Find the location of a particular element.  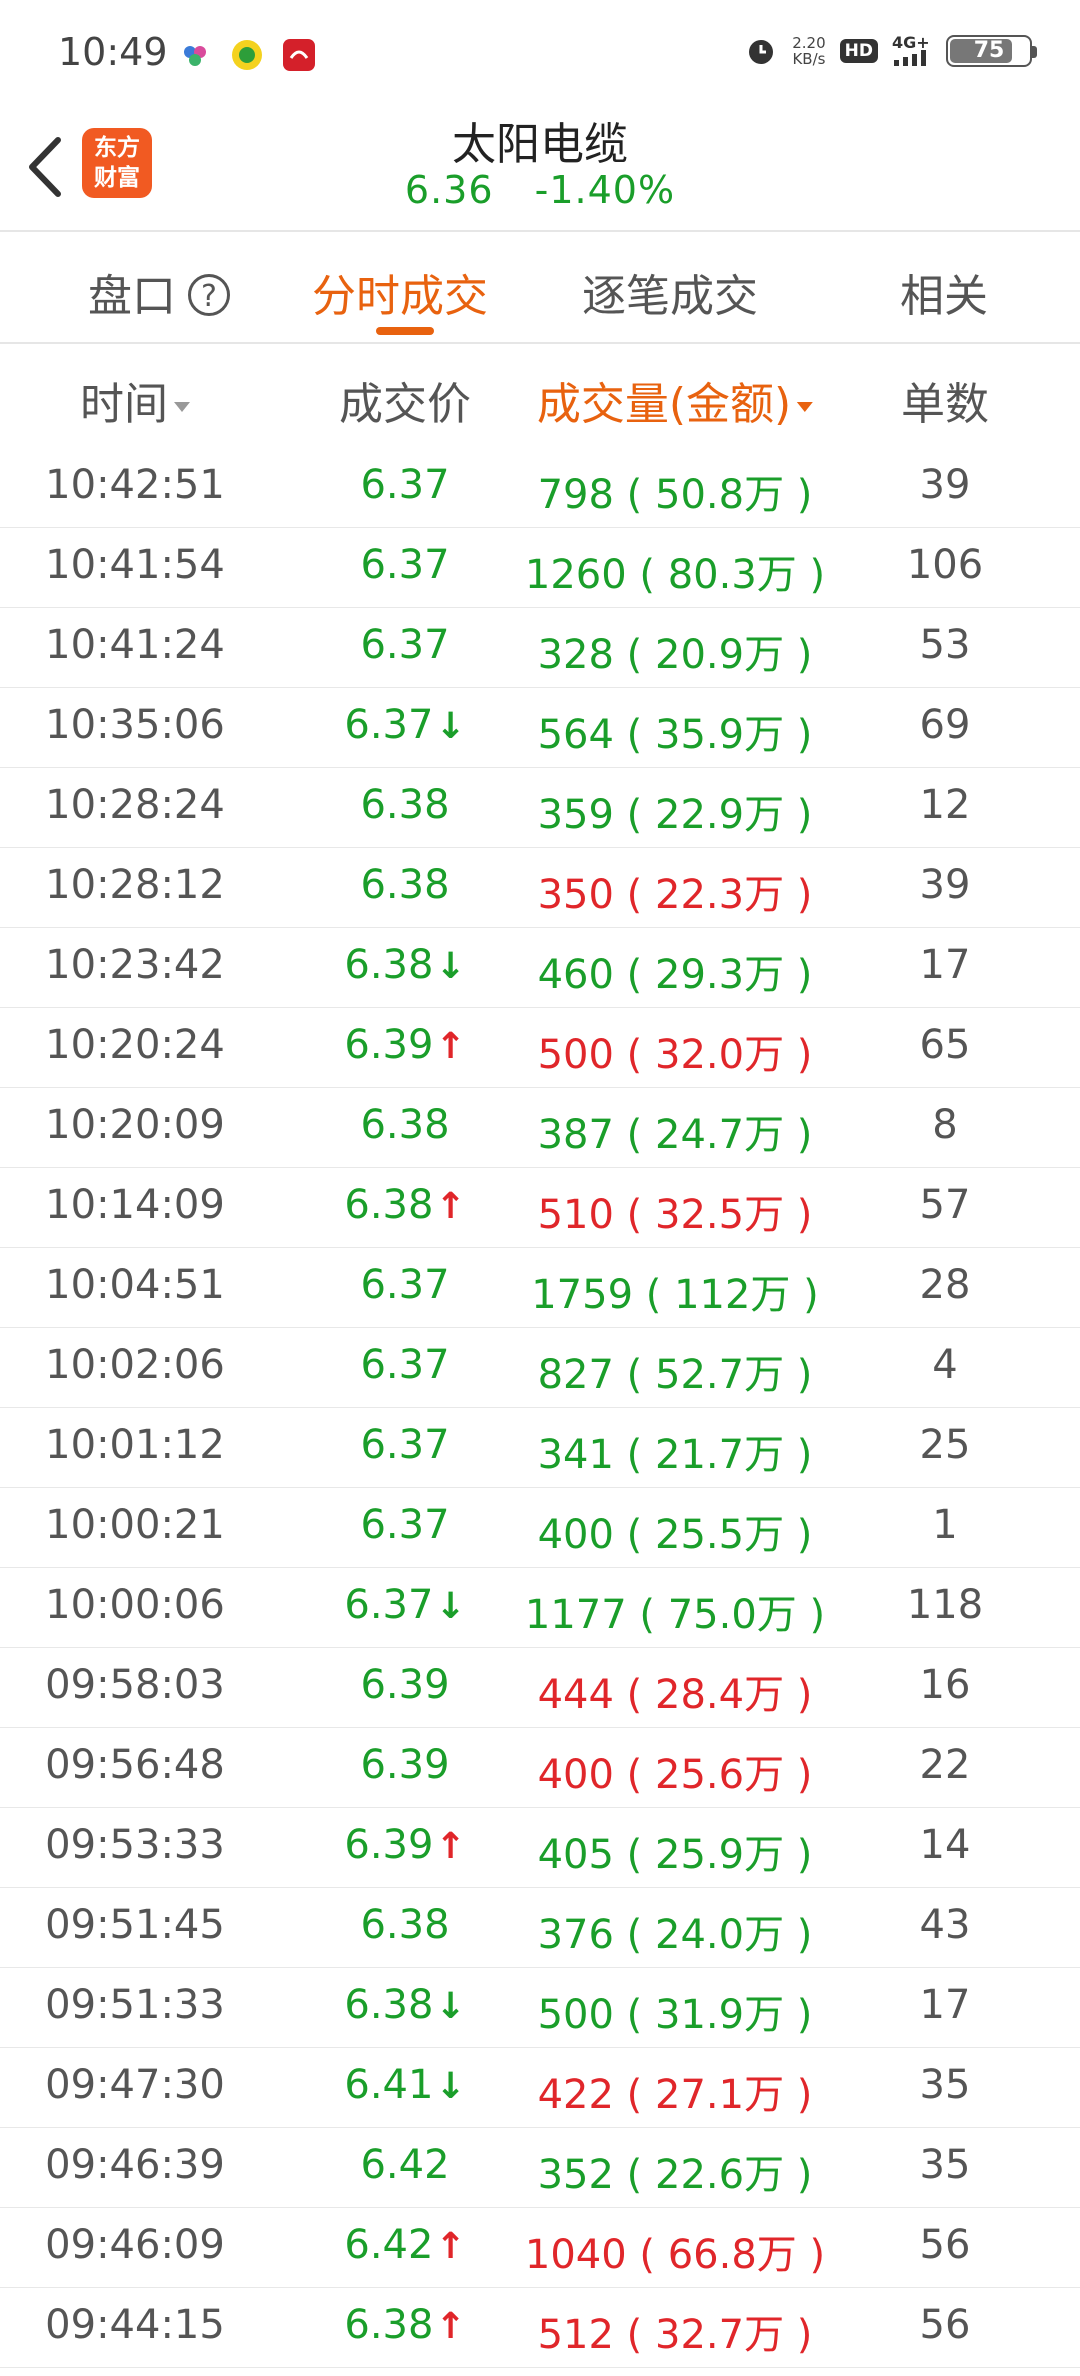

volume-value: 1177 is located at coordinates (575, 1615).